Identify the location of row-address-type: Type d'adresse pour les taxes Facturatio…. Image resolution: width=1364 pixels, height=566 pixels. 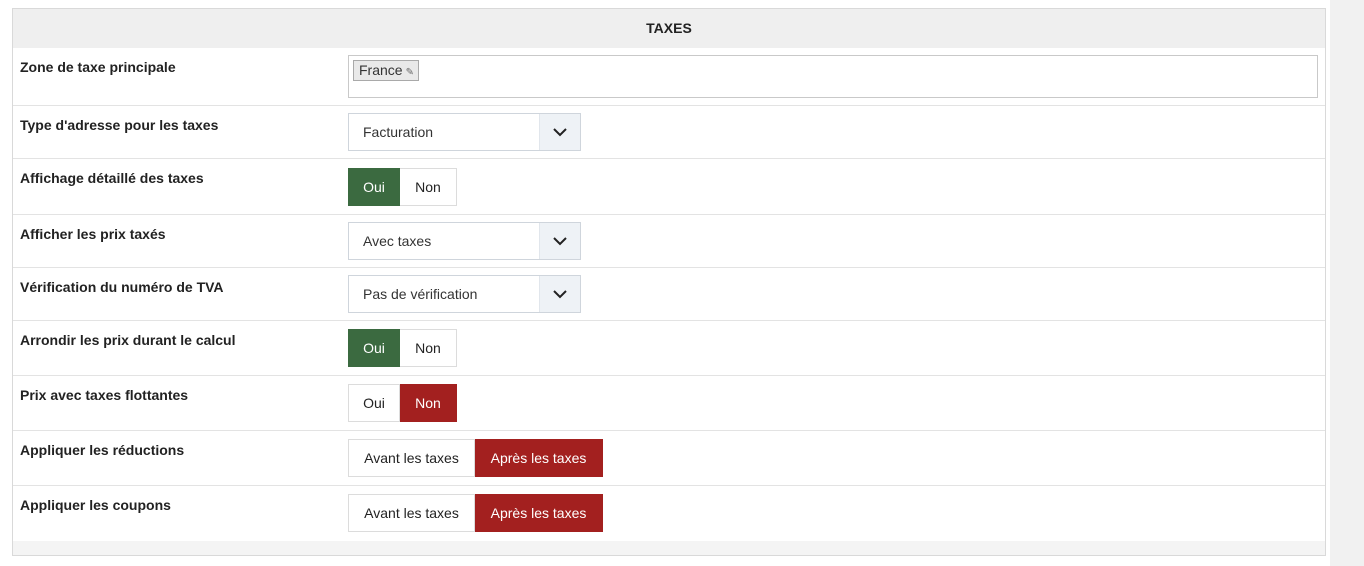
(669, 132).